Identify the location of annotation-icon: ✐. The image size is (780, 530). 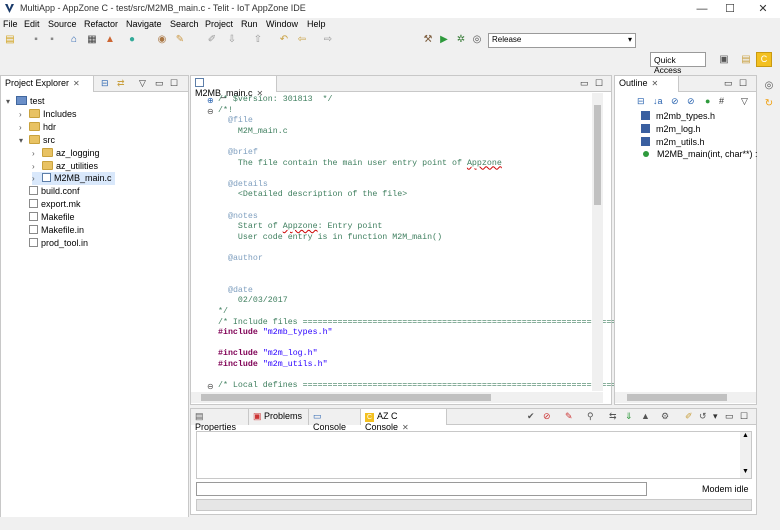
(212, 40).